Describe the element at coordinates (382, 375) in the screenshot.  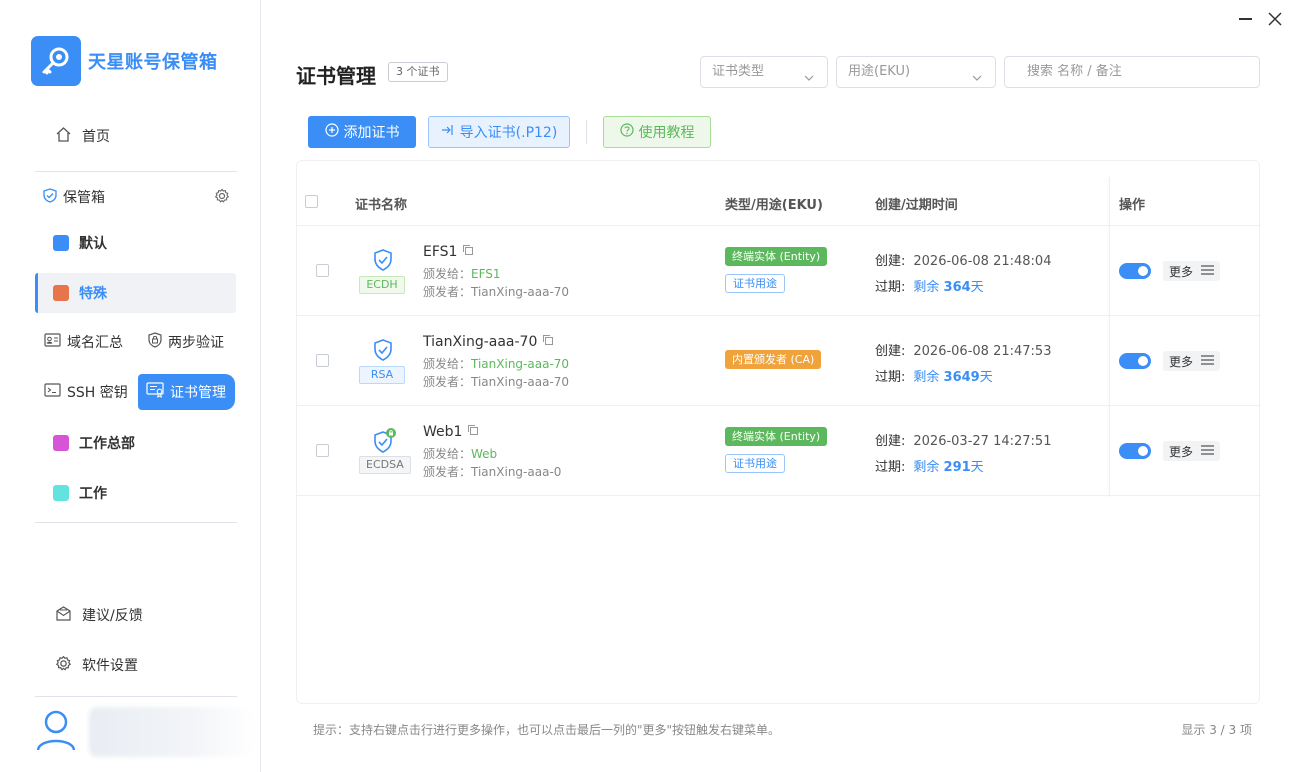
I see `algo-badge: RSA` at that location.